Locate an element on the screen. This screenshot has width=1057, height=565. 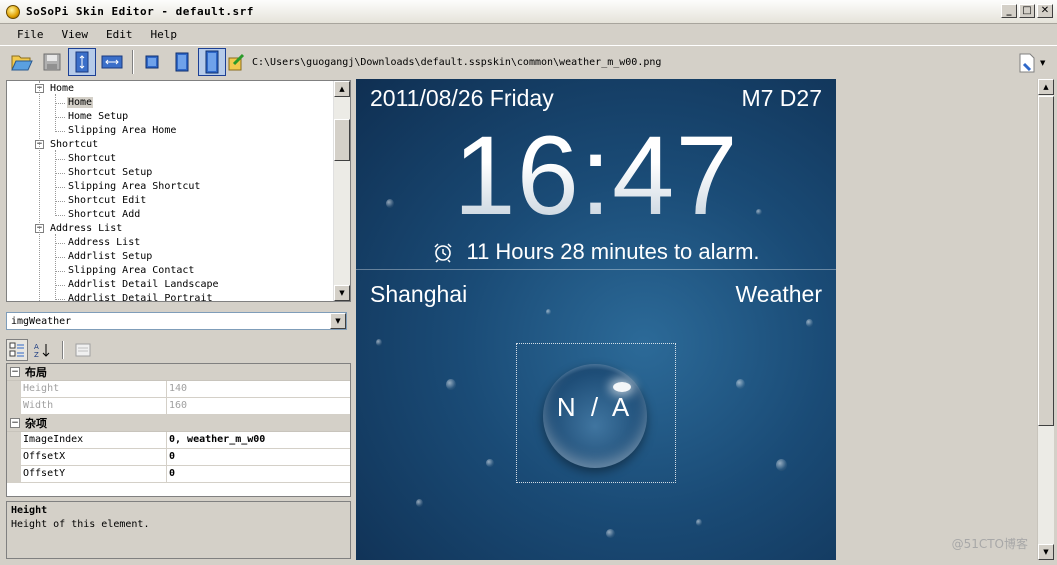
tree-item-label: Home Setup is located at coordinates (98, 116).